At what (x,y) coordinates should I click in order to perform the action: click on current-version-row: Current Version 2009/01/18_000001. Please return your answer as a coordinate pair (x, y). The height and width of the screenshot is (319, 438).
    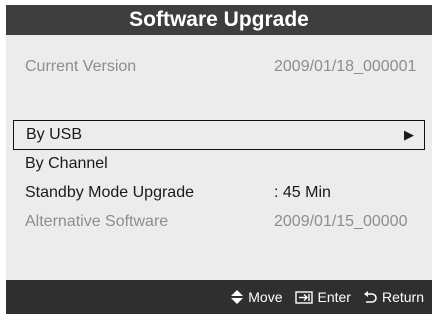
    Looking at the image, I should click on (219, 67).